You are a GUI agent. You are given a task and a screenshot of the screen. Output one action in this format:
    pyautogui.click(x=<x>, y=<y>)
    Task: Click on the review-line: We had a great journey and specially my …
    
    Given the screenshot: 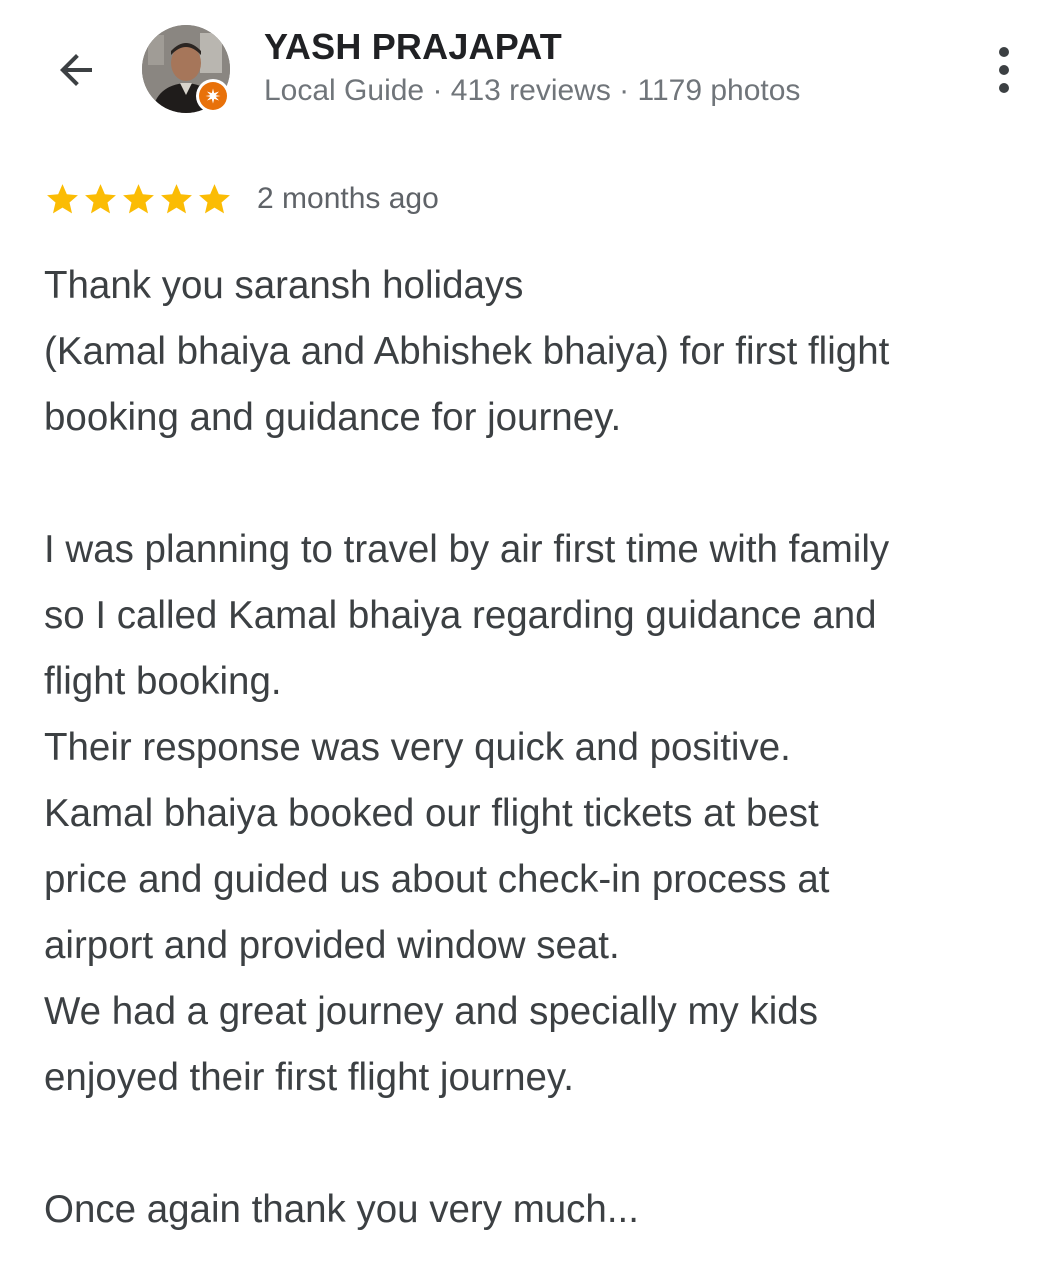 What is the action you would take?
    pyautogui.click(x=431, y=1011)
    